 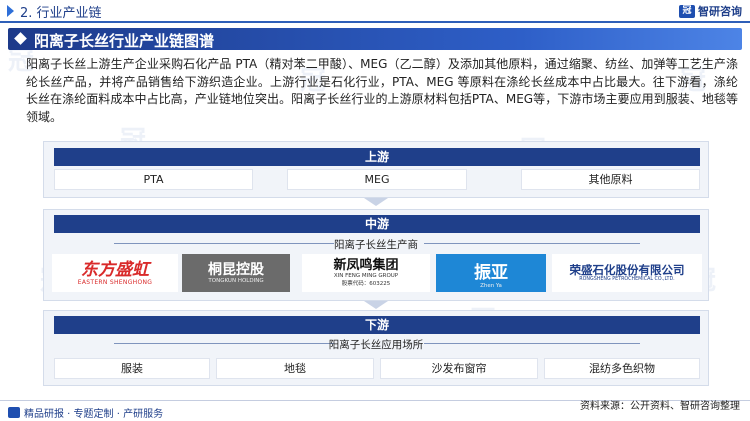 What do you see at coordinates (153, 179) in the screenshot?
I see `upstream-item: PTA` at bounding box center [153, 179].